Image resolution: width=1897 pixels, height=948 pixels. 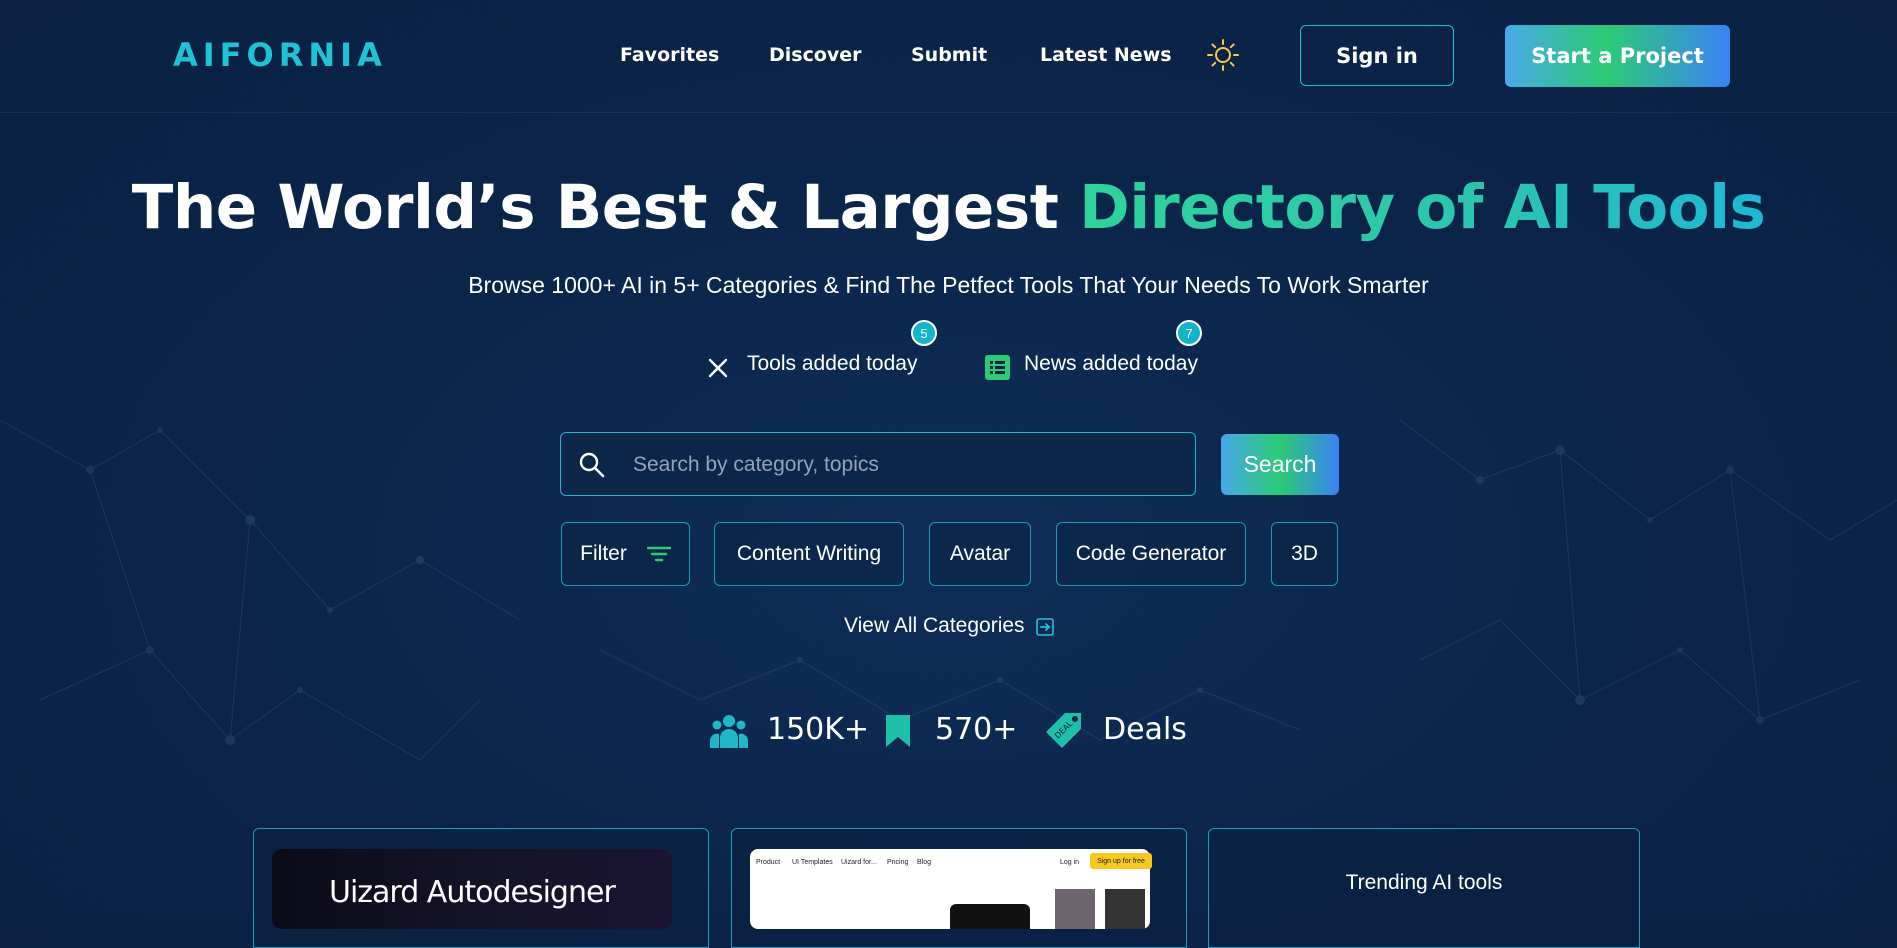 I want to click on trending-ai-tools-title: Trending AI tools, so click(x=1424, y=882).